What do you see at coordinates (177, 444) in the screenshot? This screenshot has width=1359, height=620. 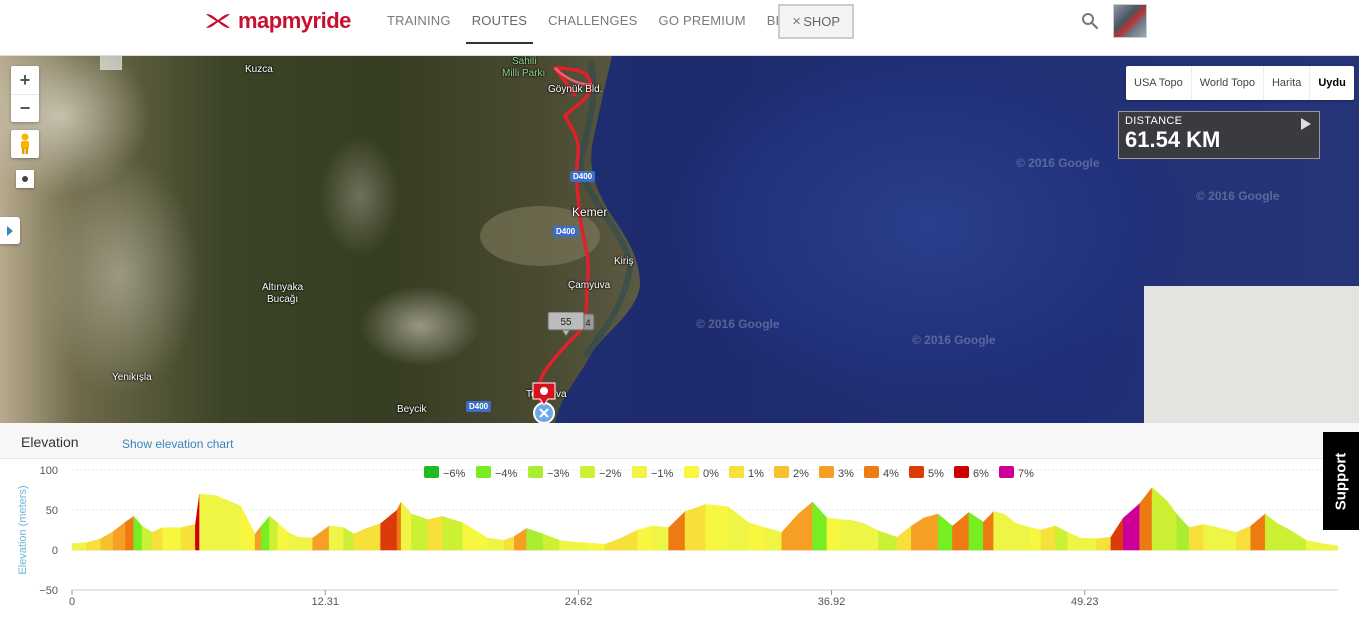 I see `show-elevation-chart-link: Show elevation chart` at bounding box center [177, 444].